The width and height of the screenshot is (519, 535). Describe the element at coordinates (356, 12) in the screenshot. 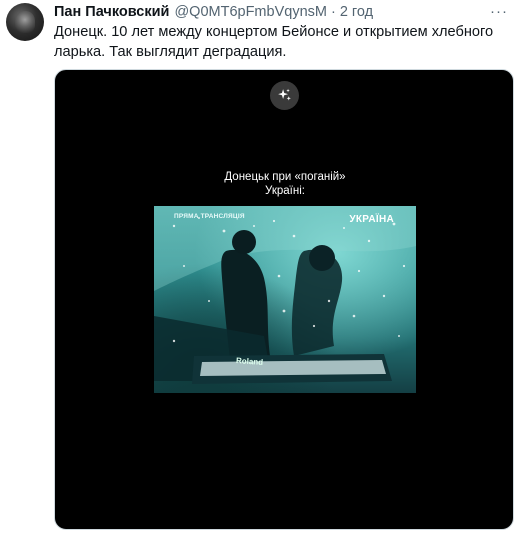

I see `tweet-time: 2 год` at that location.